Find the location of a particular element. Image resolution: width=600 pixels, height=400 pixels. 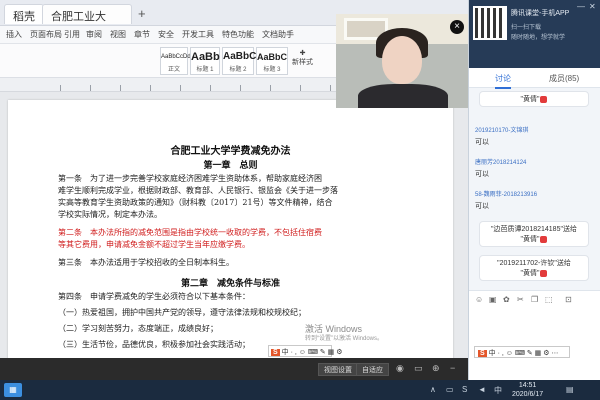

sogou-tray-icon: S is located at coordinates (464, 389).